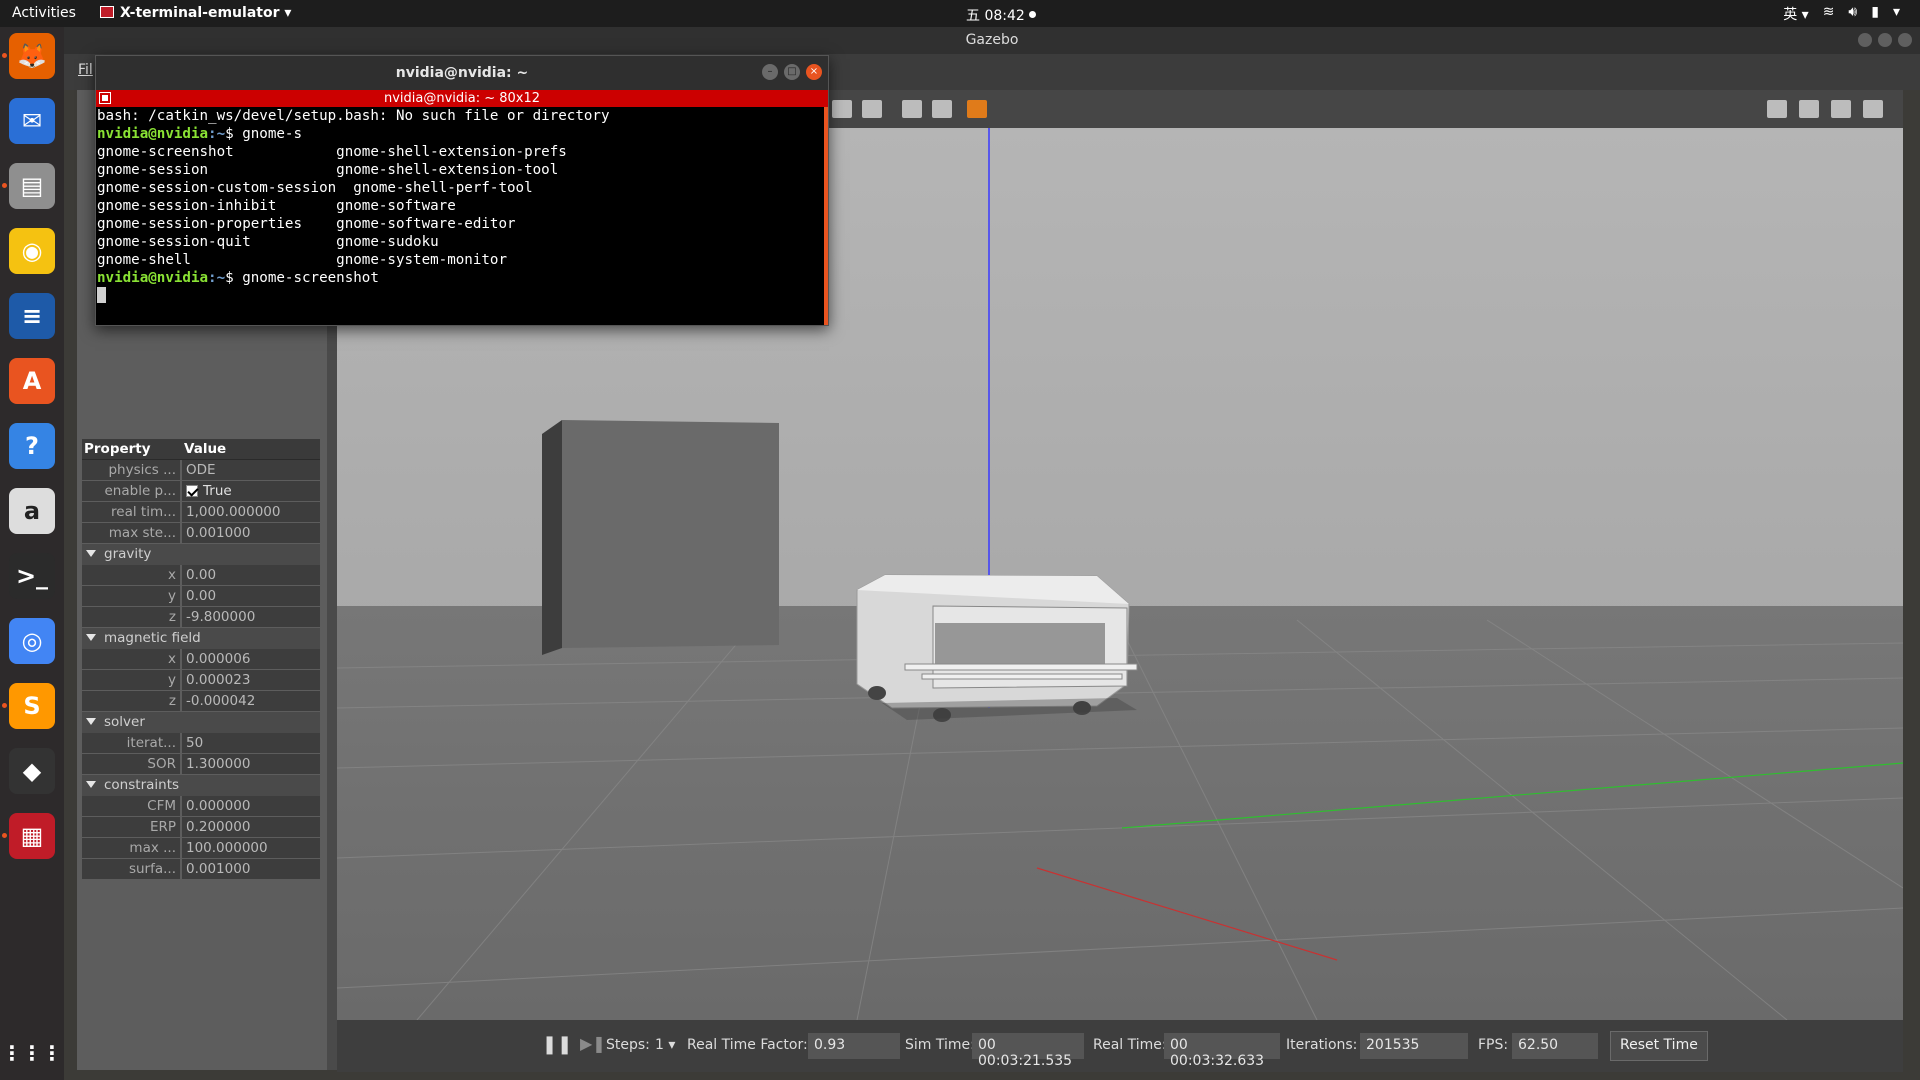 Image resolution: width=1920 pixels, height=1080 pixels. Describe the element at coordinates (1905, 40) in the screenshot. I see `close-button` at that location.